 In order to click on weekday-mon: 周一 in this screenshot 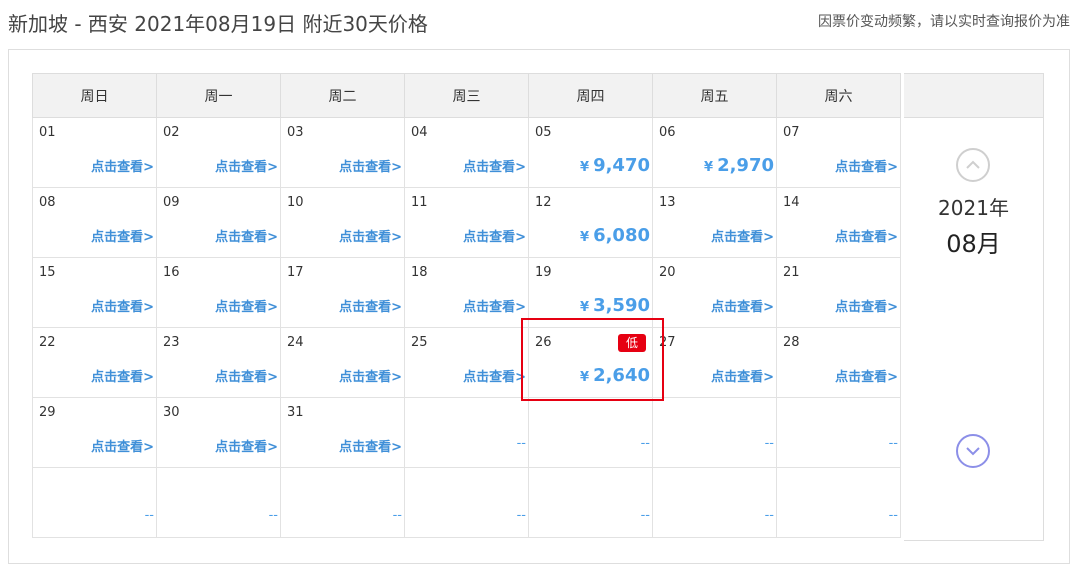, I will do `click(218, 95)`.